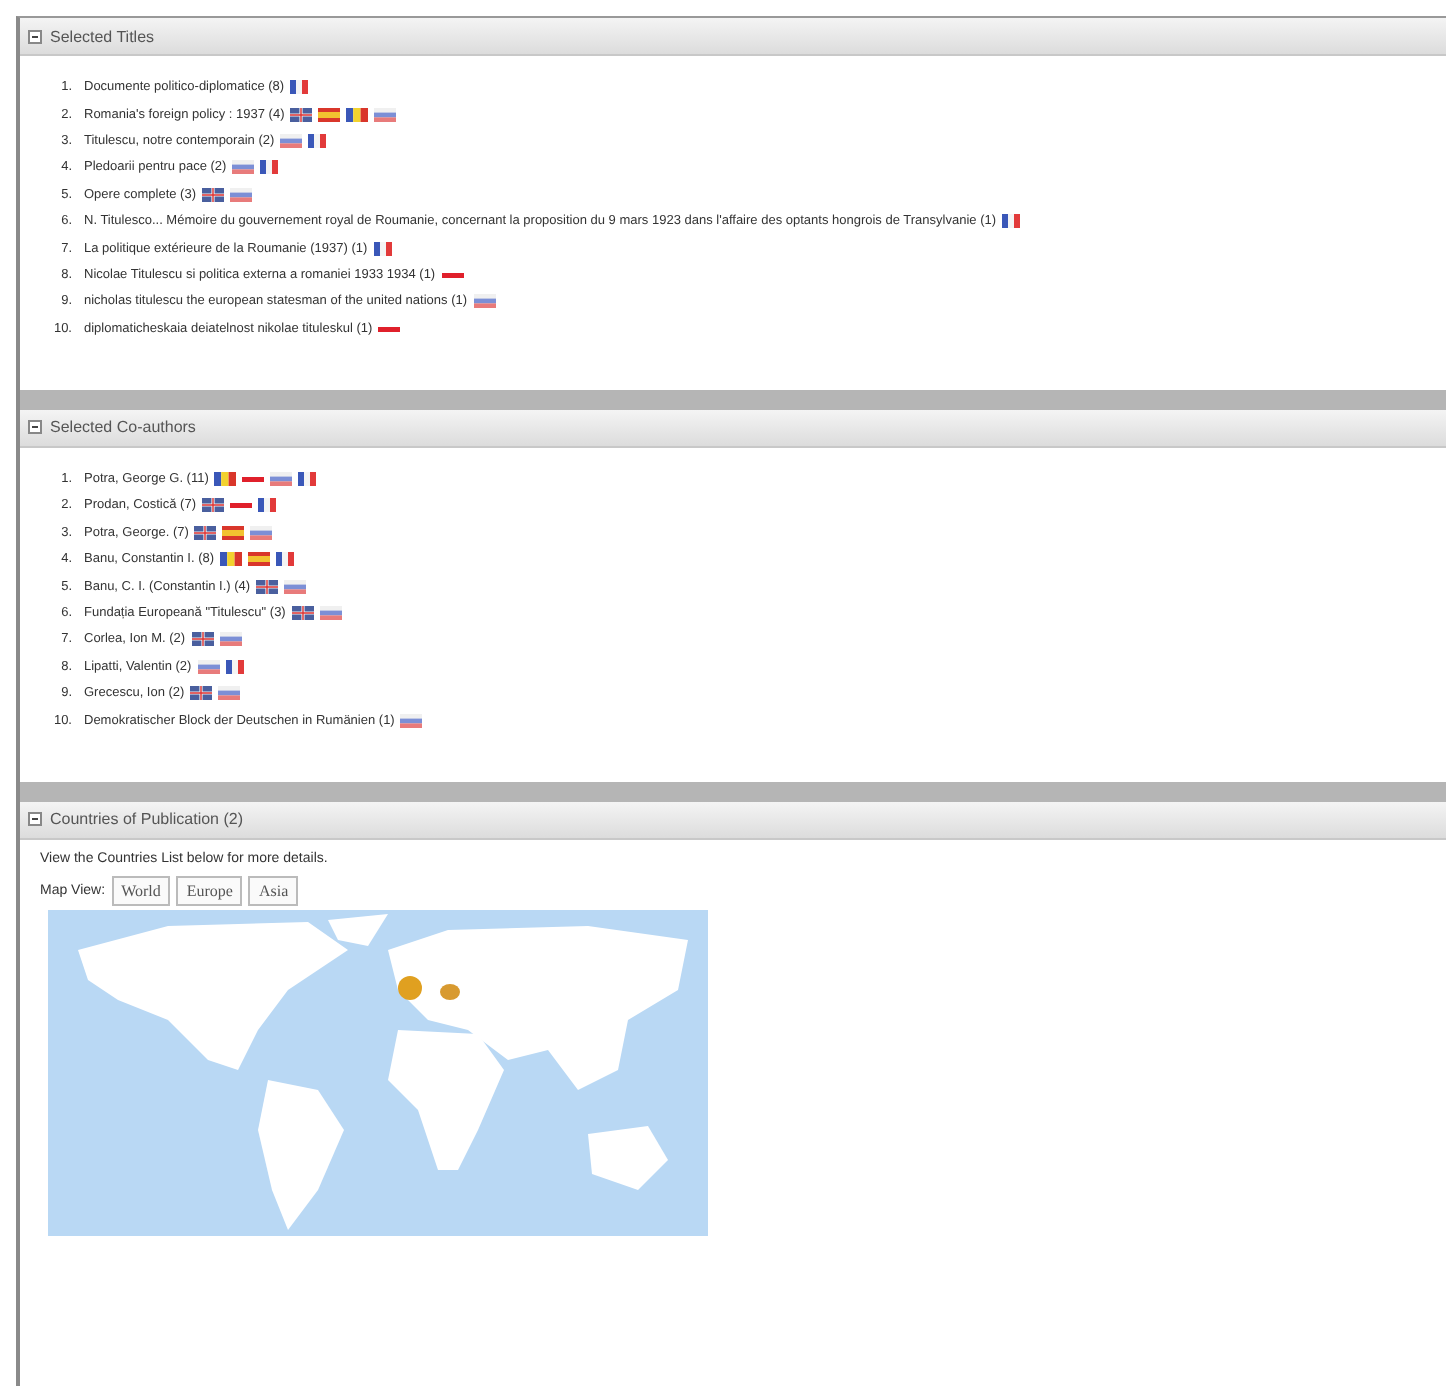 The width and height of the screenshot is (1446, 1386). Describe the element at coordinates (102, 36) in the screenshot. I see `section-title: Selected Titles` at that location.